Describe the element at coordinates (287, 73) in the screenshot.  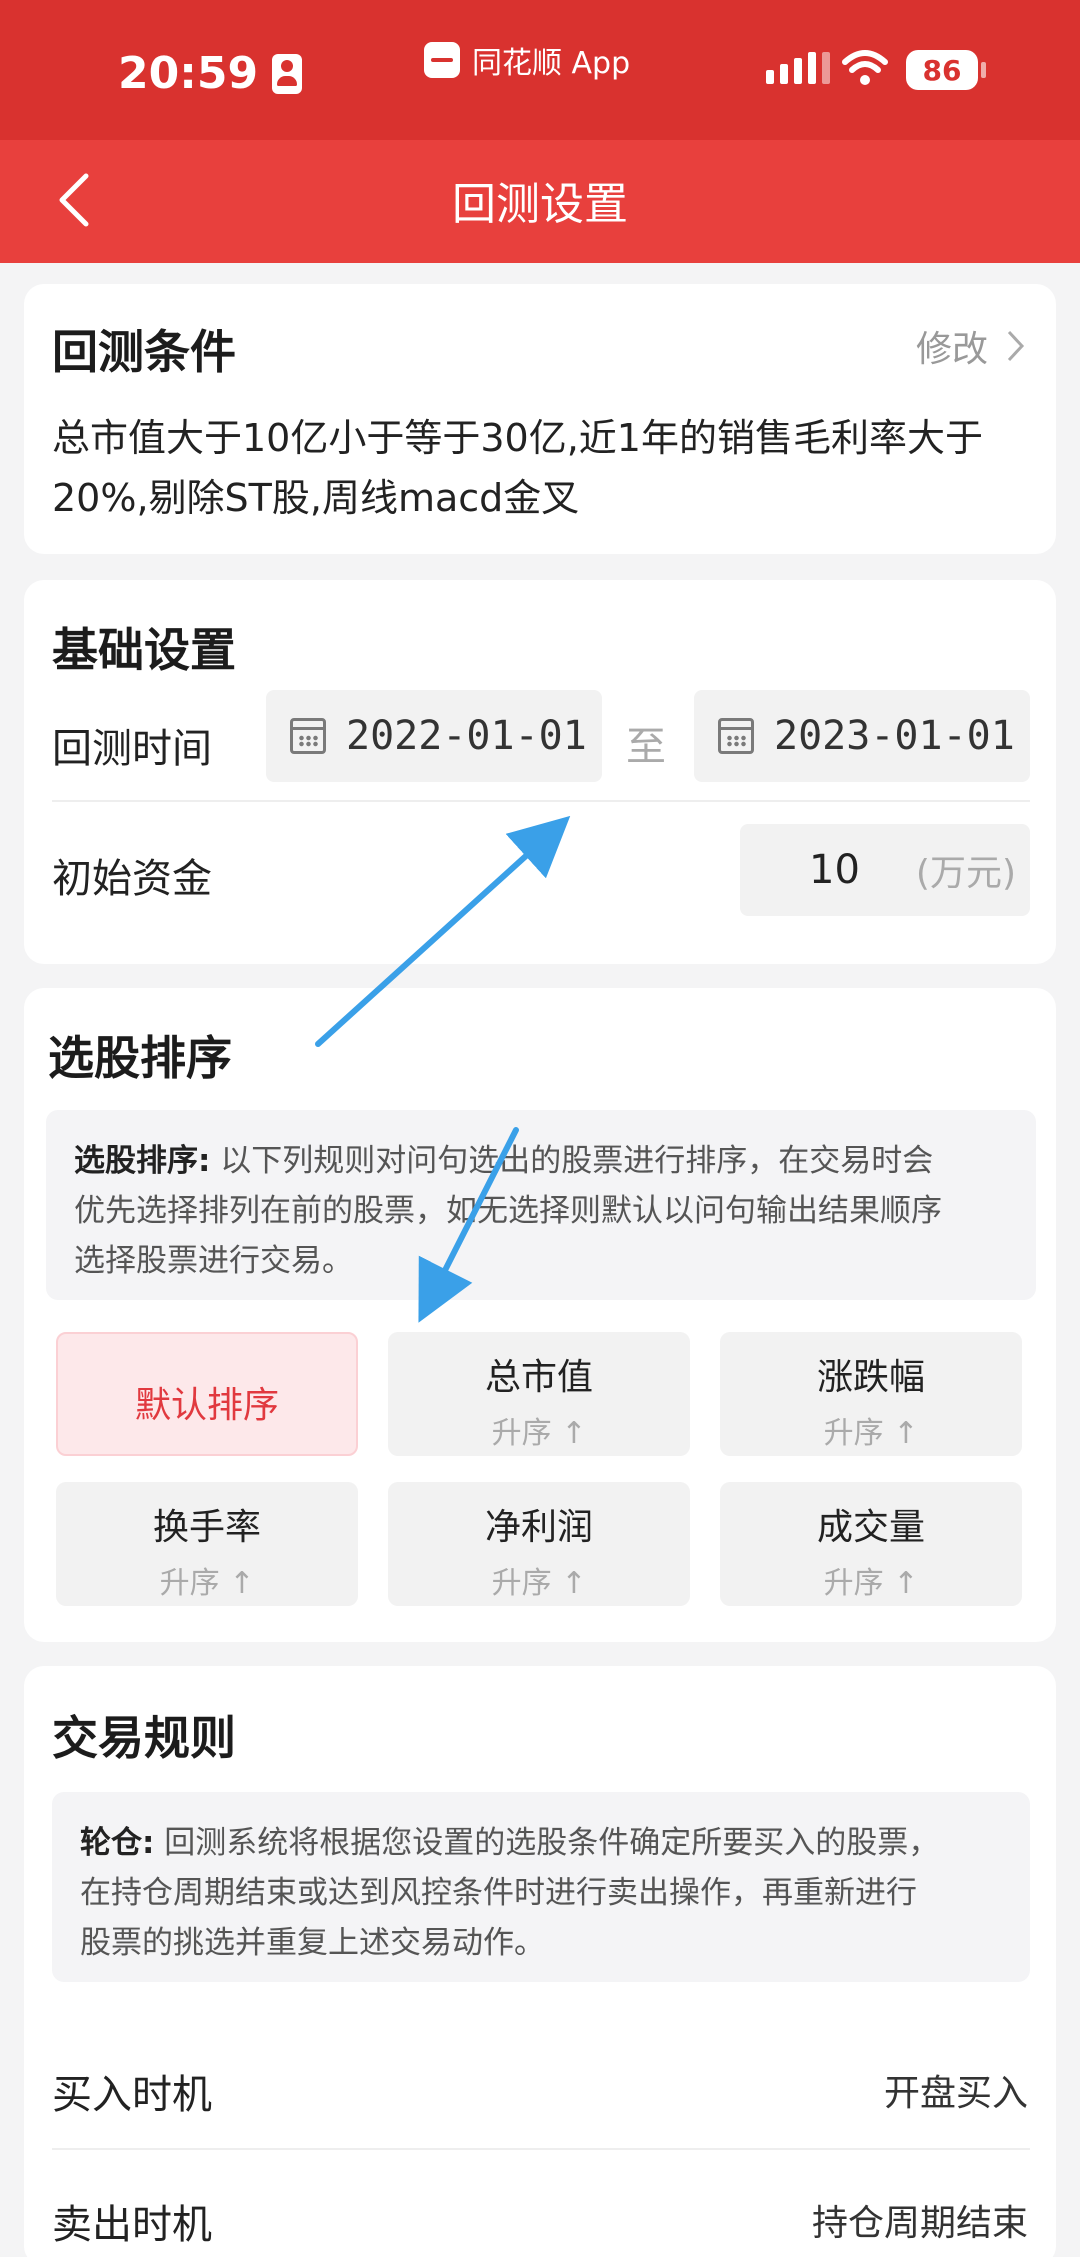
I see `person-icon` at that location.